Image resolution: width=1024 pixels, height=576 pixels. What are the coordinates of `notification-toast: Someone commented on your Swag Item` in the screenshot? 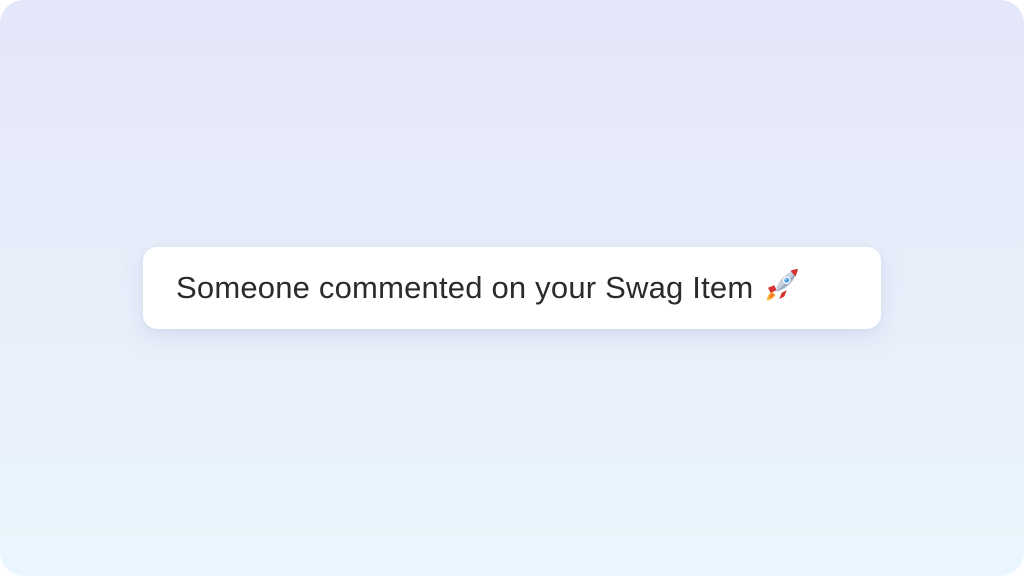 It's located at (512, 288).